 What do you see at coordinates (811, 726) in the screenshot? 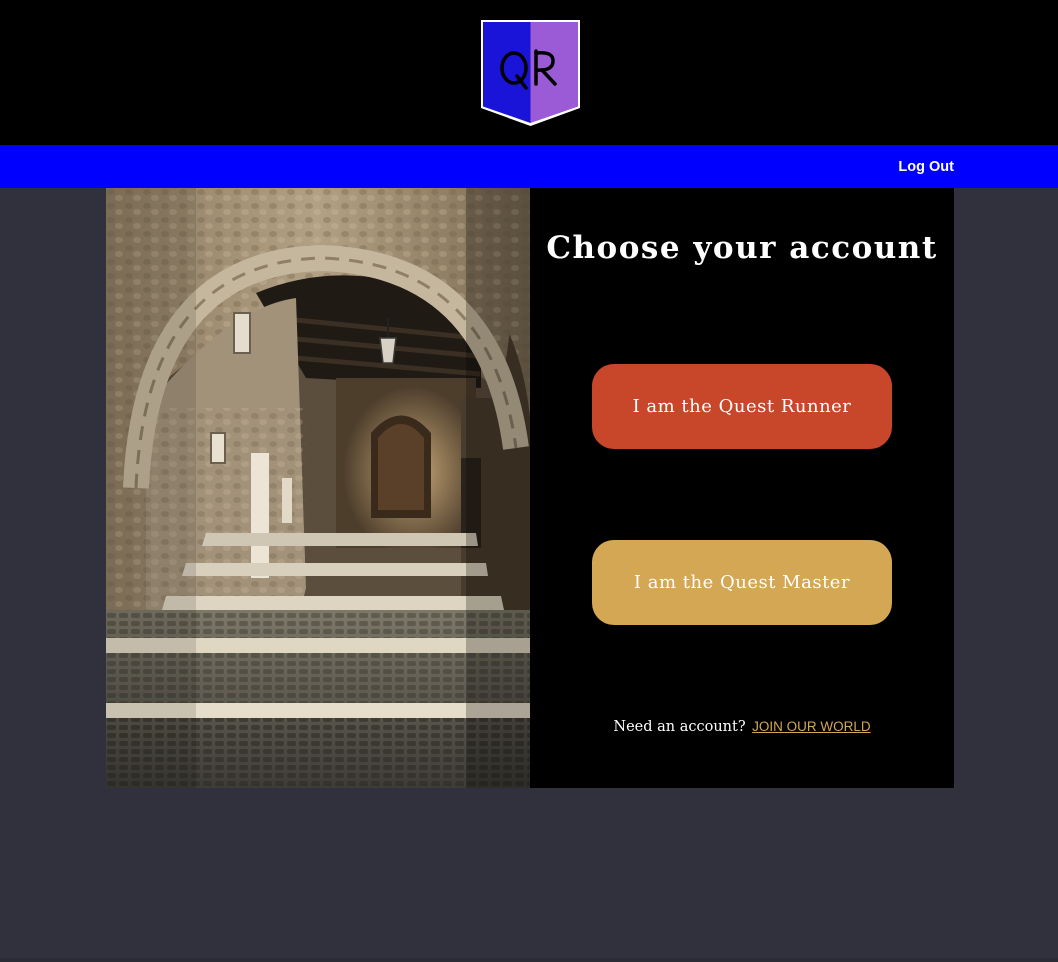
I see `join-our-world-link: JOIN OUR WORLD` at bounding box center [811, 726].